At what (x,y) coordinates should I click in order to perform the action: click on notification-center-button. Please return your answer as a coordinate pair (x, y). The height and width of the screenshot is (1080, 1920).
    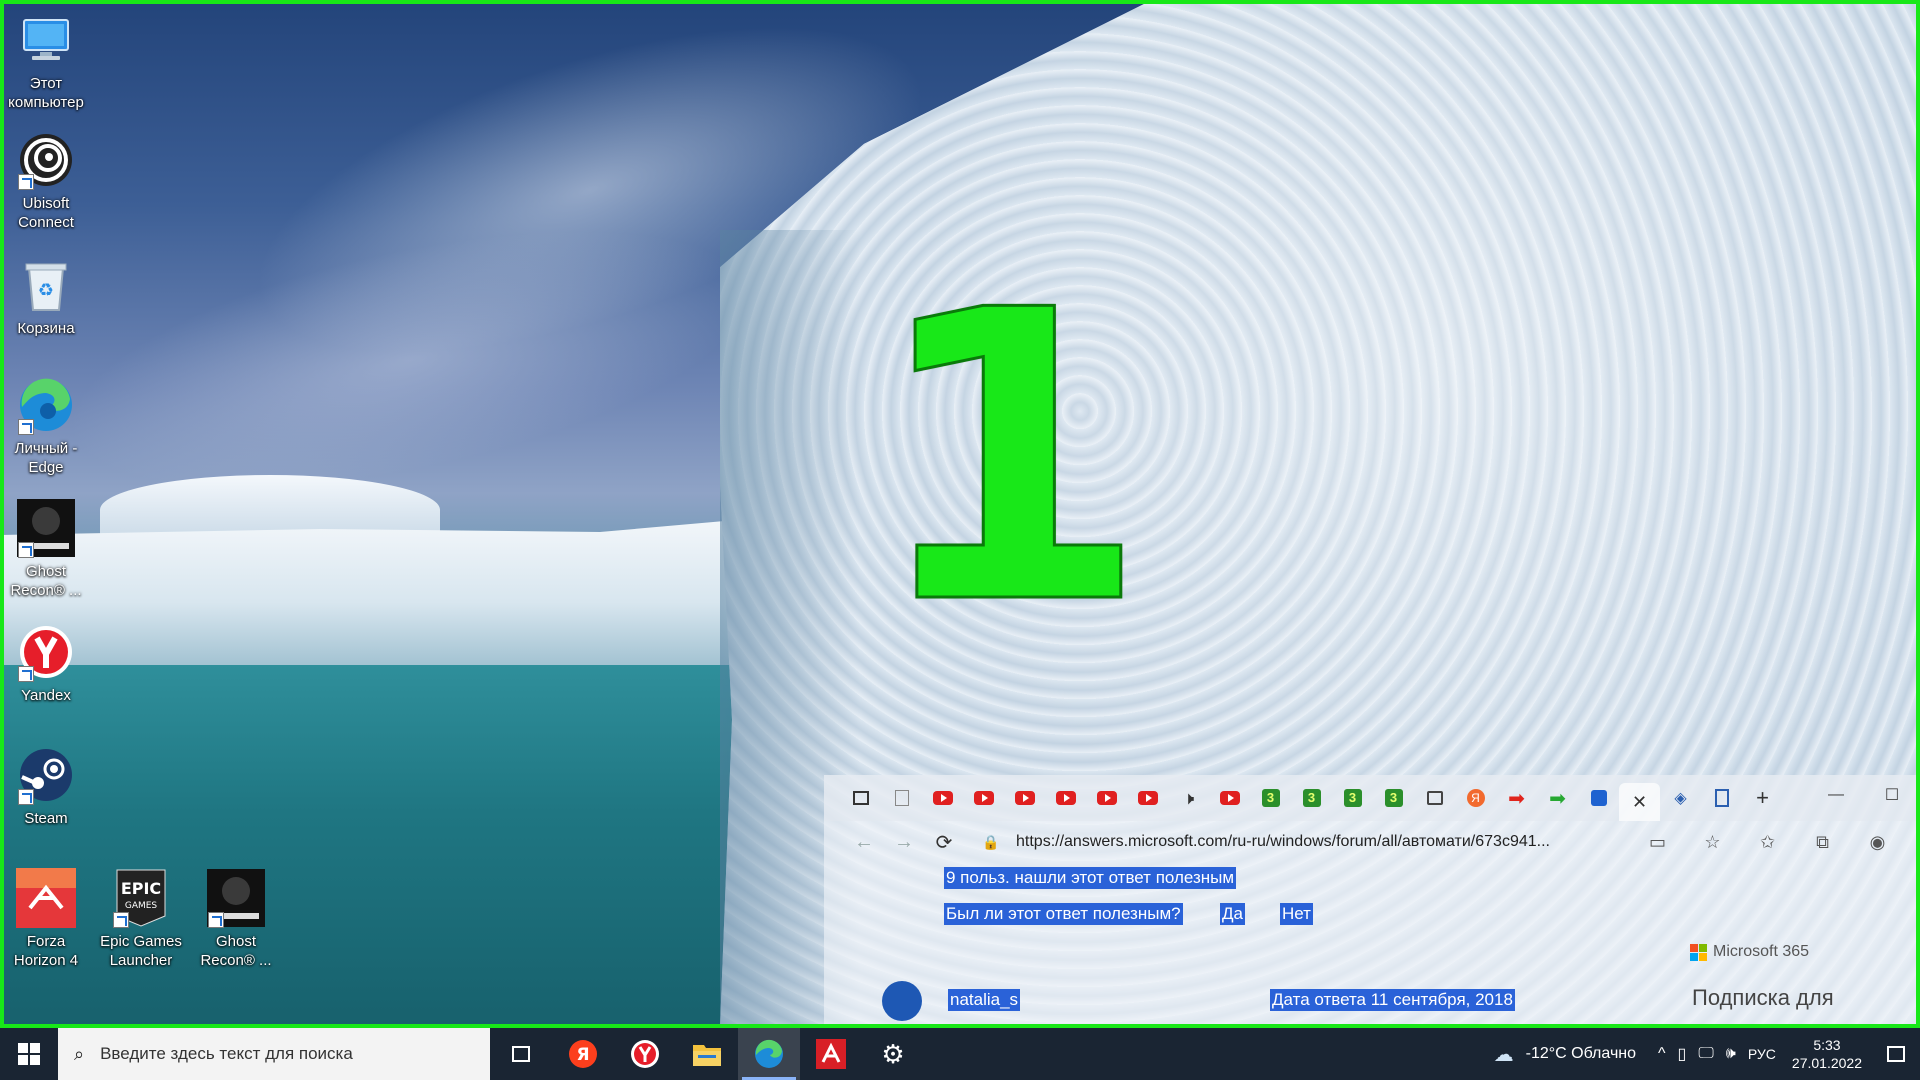
    Looking at the image, I should click on (1896, 1054).